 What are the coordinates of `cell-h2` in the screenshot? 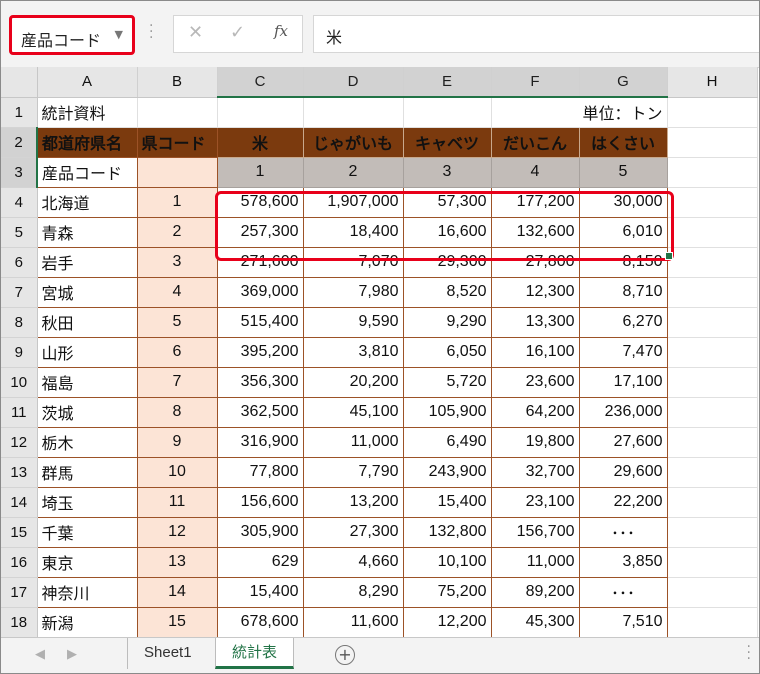 It's located at (712, 142).